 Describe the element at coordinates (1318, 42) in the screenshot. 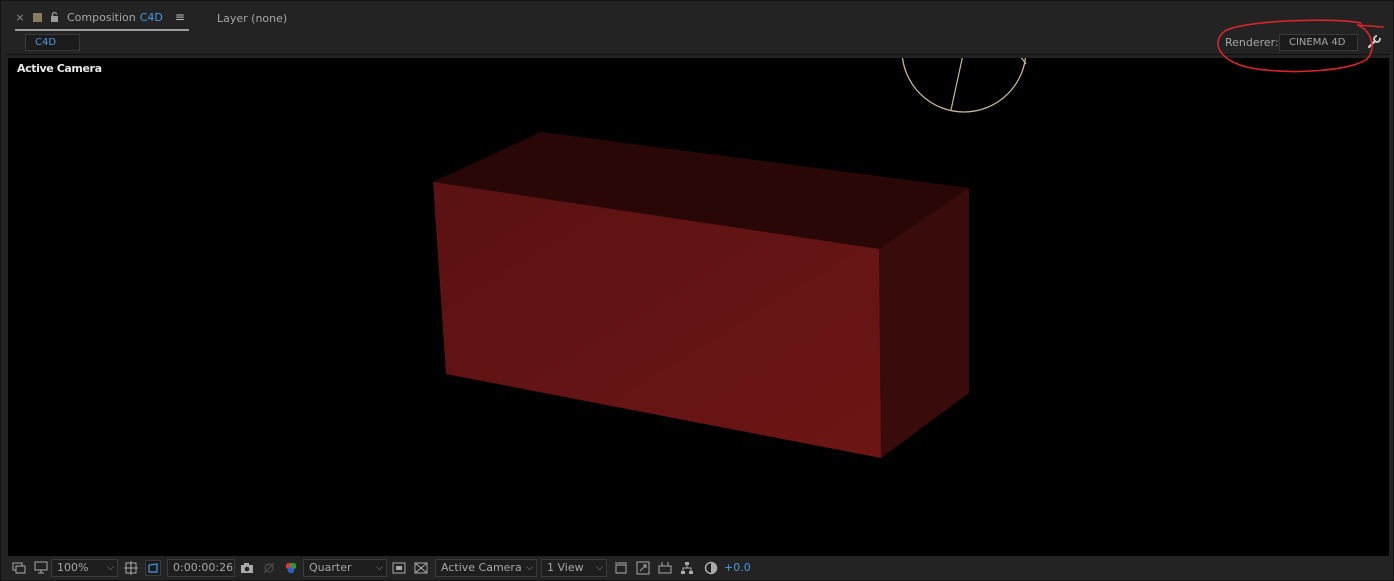

I see `renderer-value: CINEMA 4D` at that location.